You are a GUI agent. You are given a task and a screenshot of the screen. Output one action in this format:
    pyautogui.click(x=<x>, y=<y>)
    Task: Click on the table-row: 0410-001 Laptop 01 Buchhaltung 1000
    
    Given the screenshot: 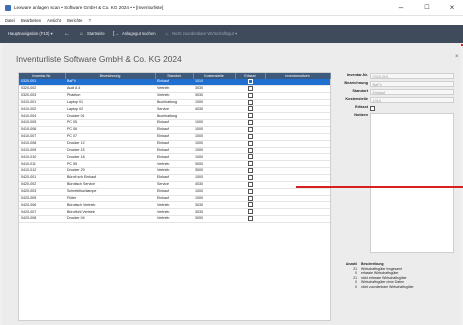 What is the action you would take?
    pyautogui.click(x=174, y=103)
    